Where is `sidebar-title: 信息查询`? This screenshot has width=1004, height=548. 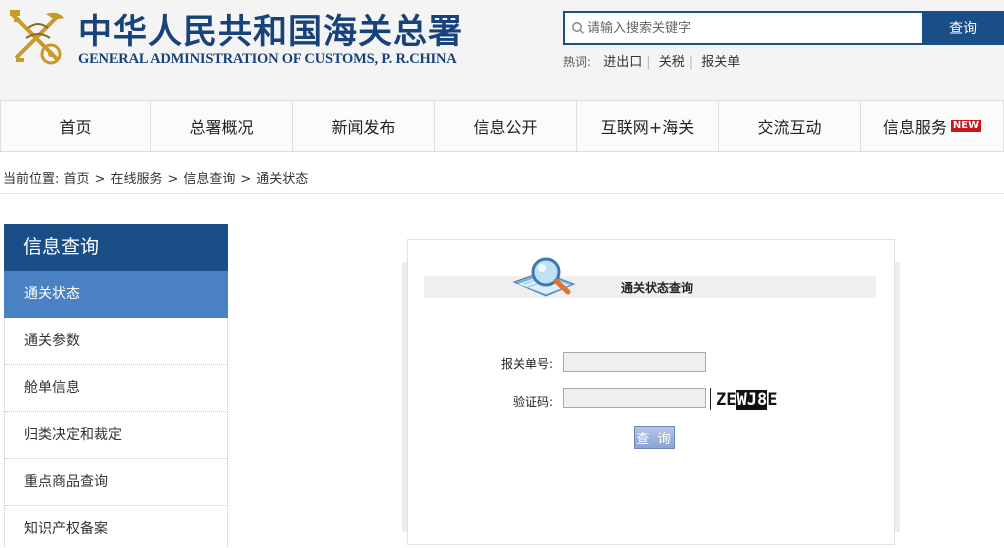 sidebar-title: 信息查询 is located at coordinates (116, 247).